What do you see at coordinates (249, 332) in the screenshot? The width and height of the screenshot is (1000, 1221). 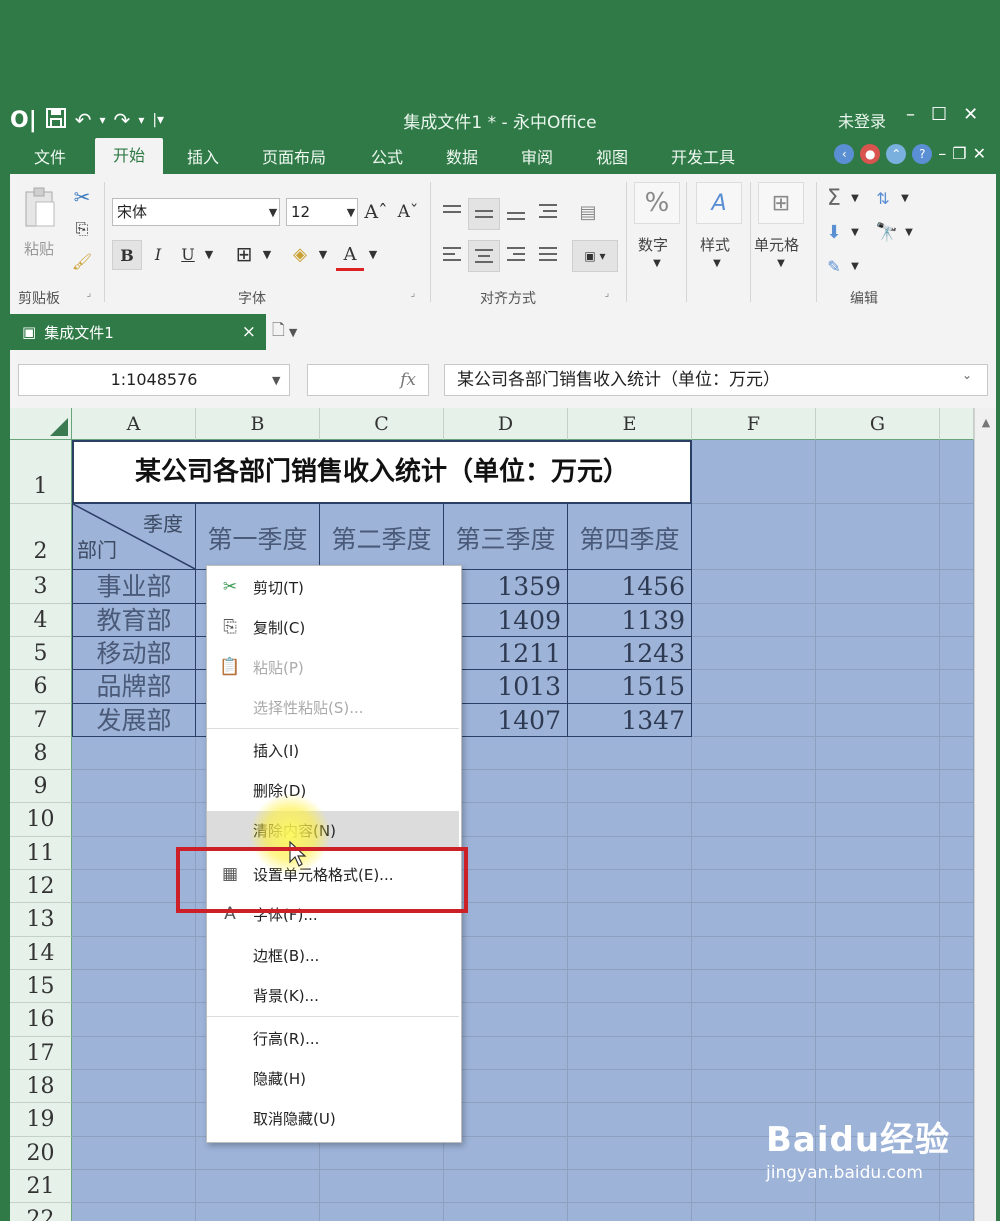 I see `document-tab-close-icon: ×` at bounding box center [249, 332].